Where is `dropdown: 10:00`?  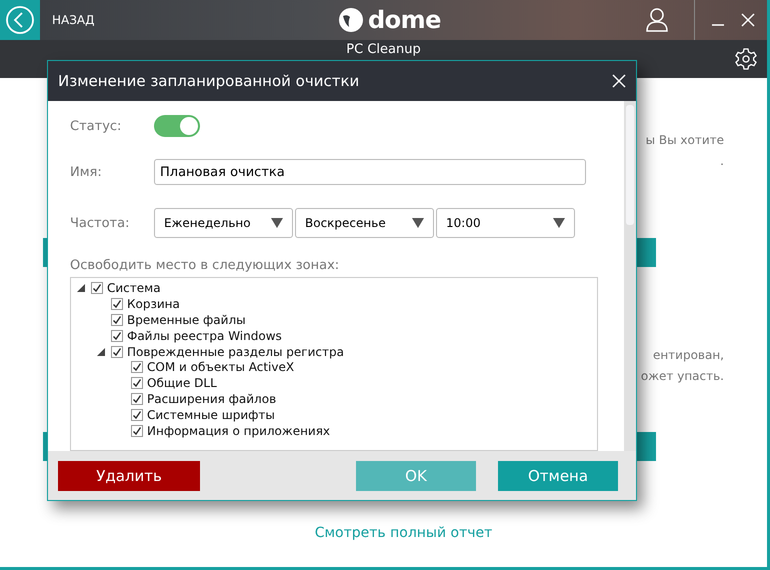 dropdown: 10:00 is located at coordinates (505, 223).